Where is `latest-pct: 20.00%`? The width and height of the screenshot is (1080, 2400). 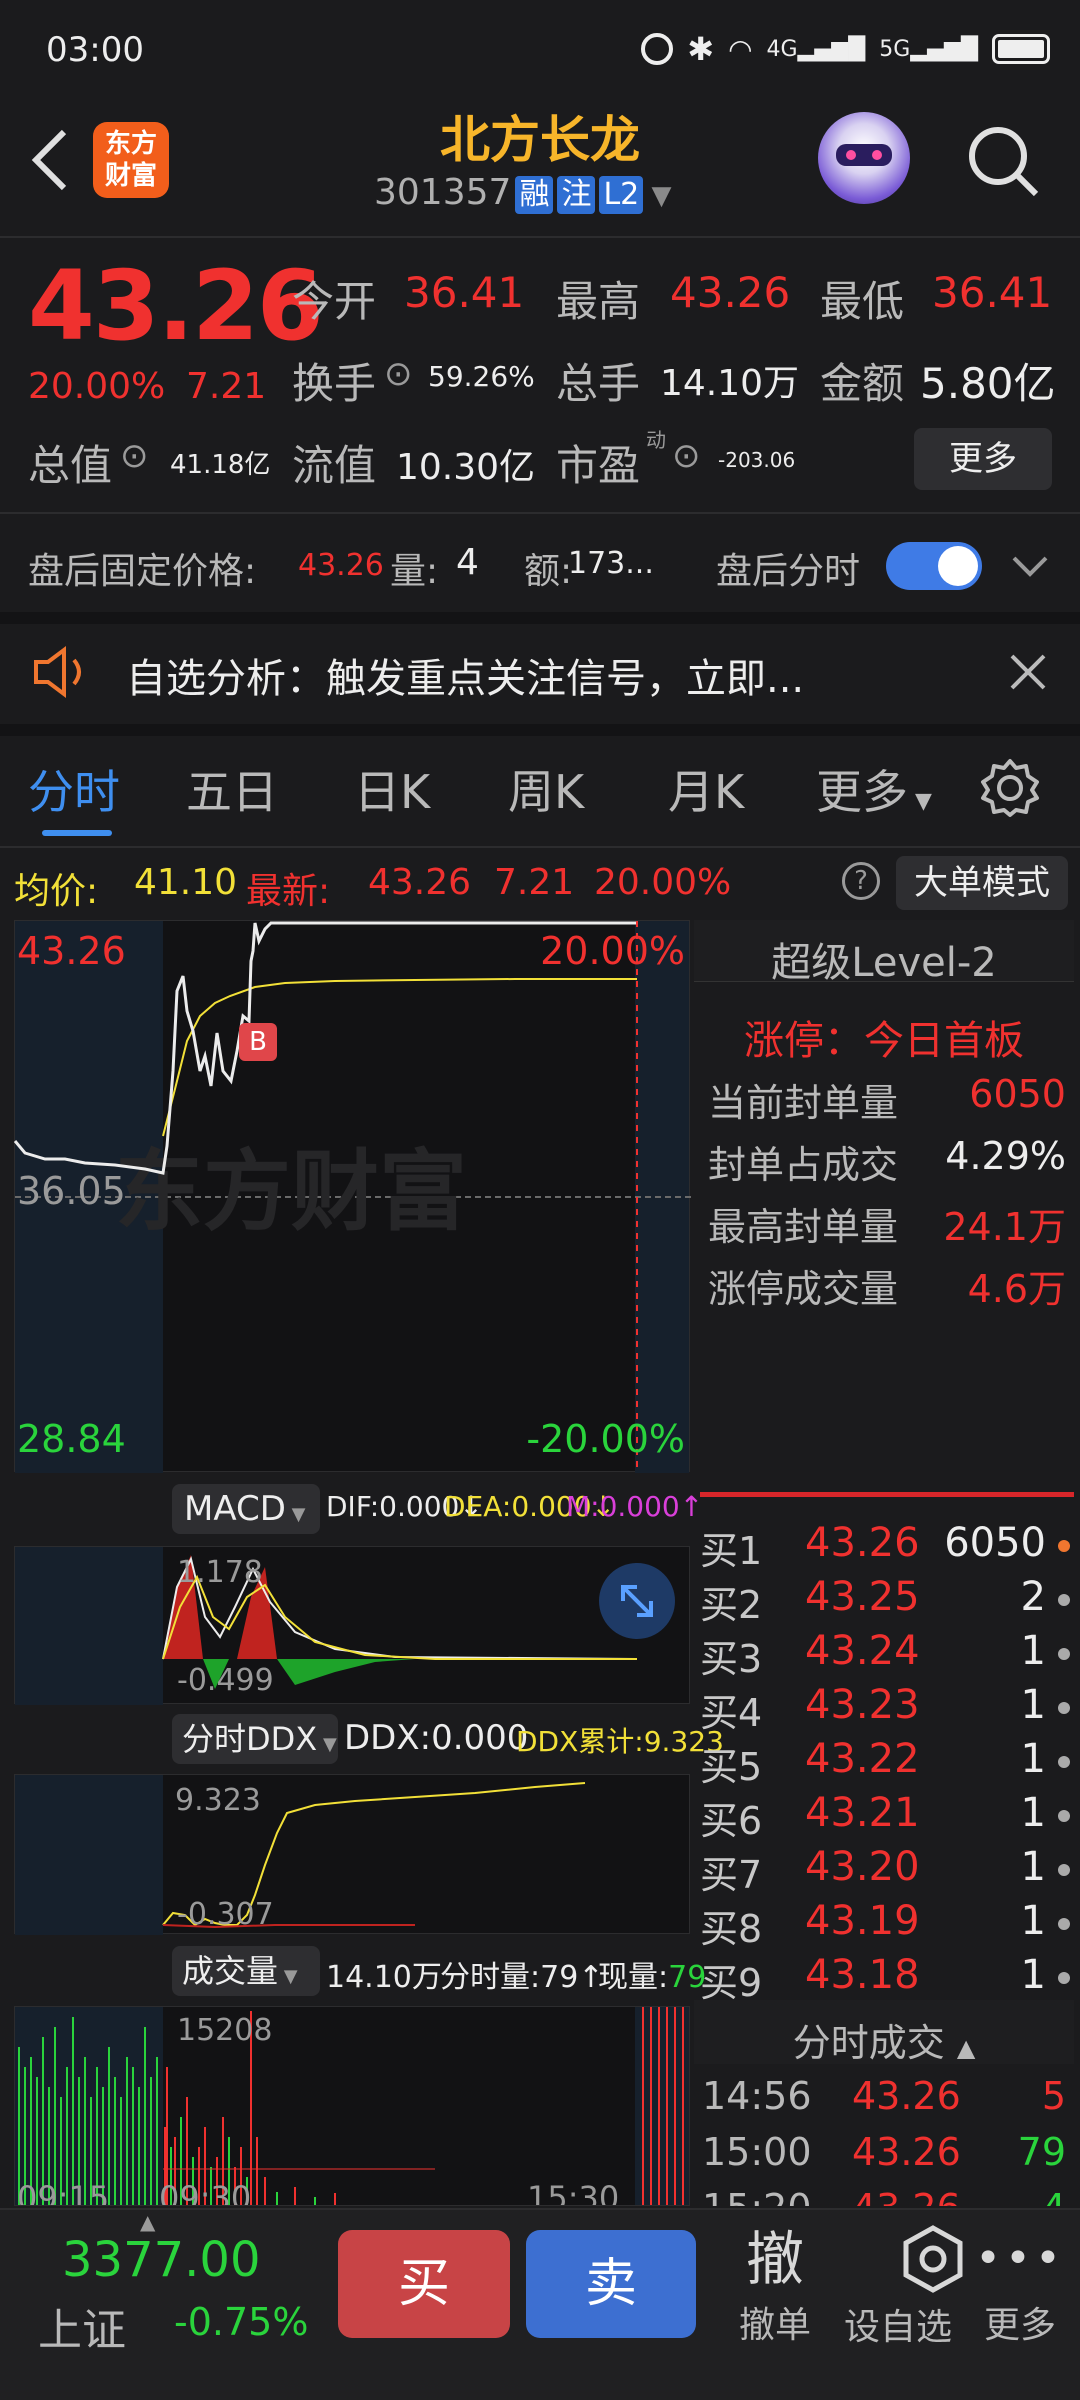 latest-pct: 20.00% is located at coordinates (663, 882).